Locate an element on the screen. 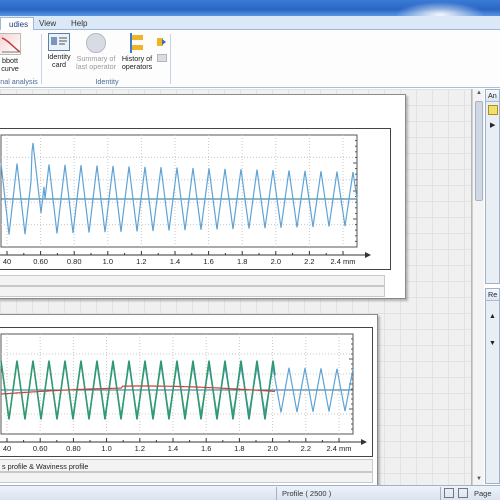 The image size is (500, 500). status-bar: Profile ( 2500 ) Page is located at coordinates (250, 492).